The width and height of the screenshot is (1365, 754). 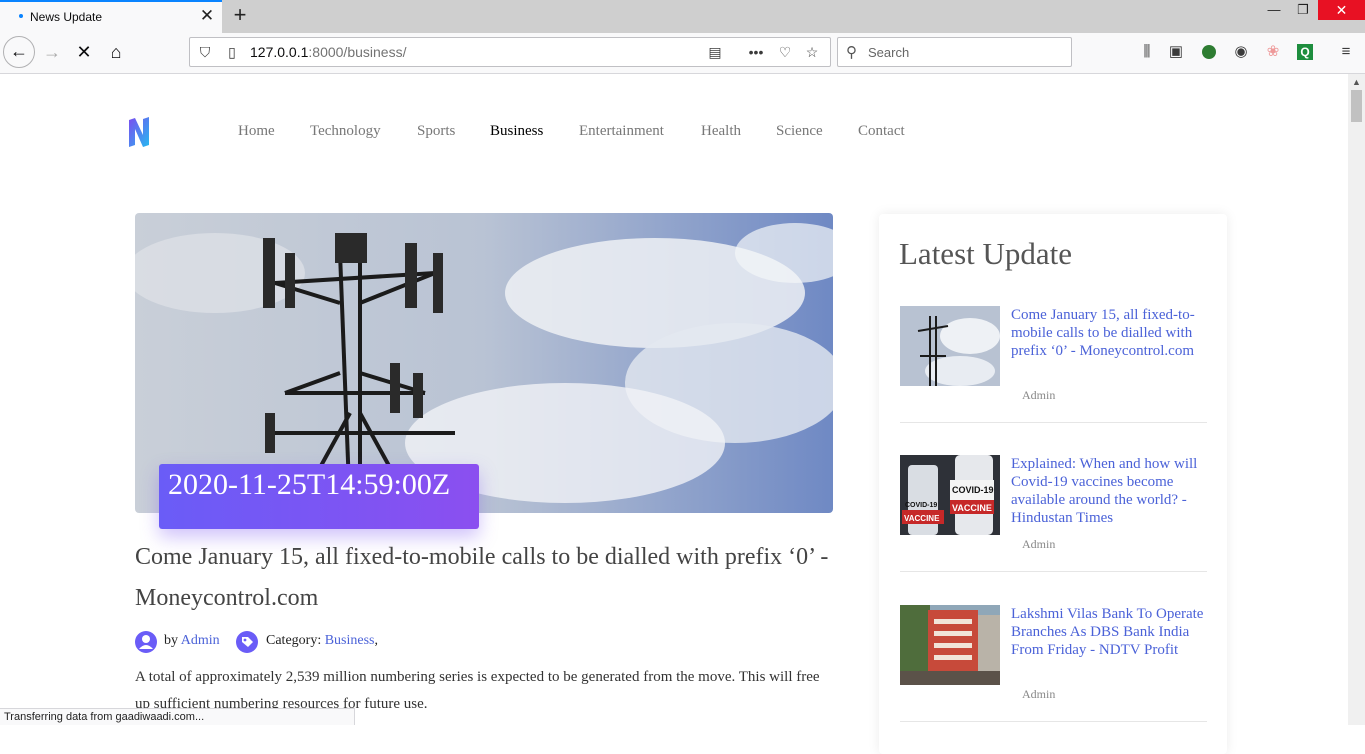 What do you see at coordinates (139, 132) in the screenshot?
I see `site-logo` at bounding box center [139, 132].